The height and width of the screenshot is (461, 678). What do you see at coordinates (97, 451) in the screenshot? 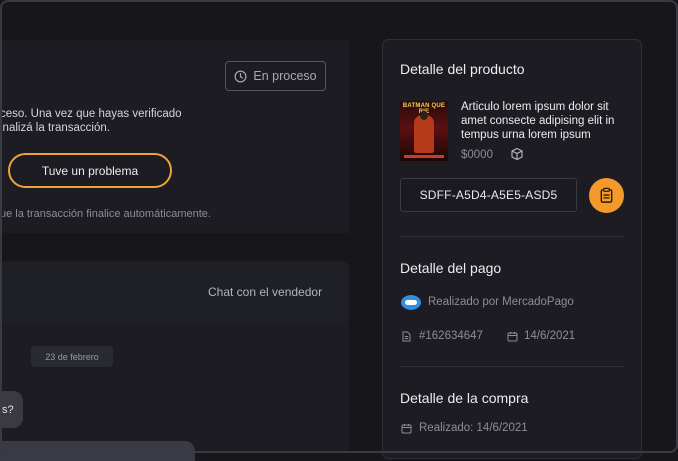
I see `chat-message-bubble` at bounding box center [97, 451].